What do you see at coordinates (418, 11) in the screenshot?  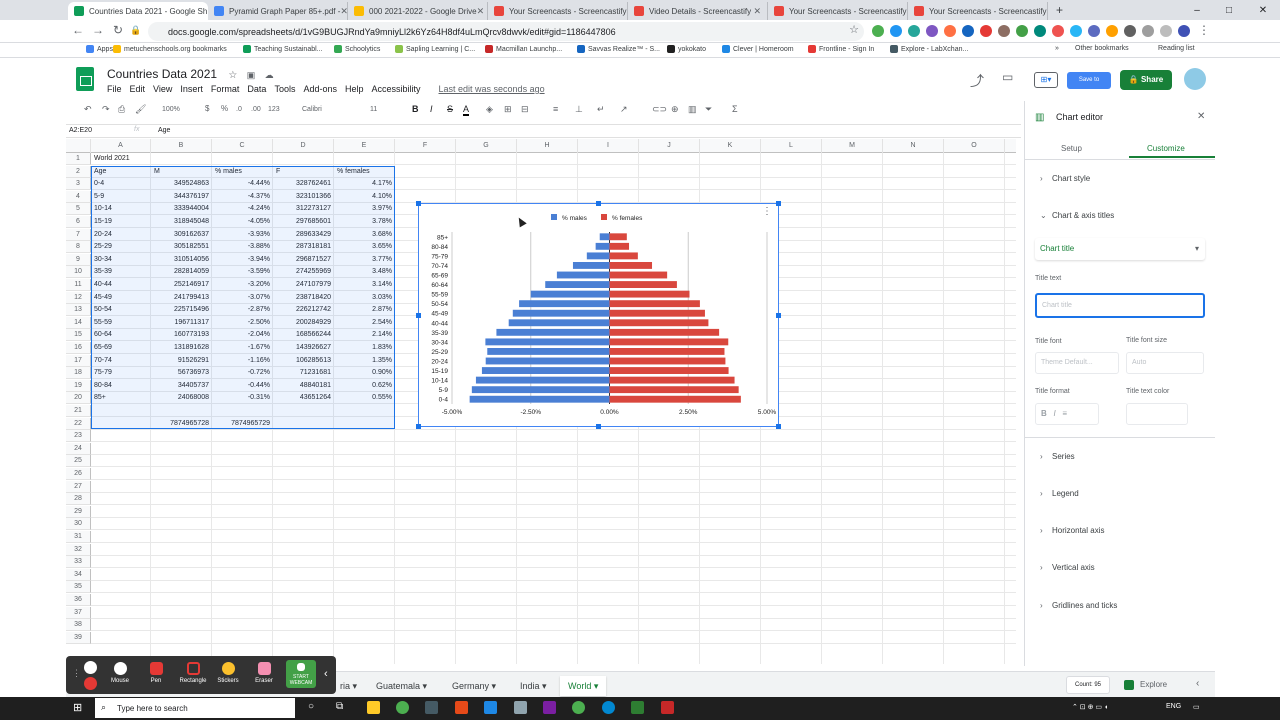 I see `browser-tab: 000 2021-2022 - Google Drive ✕` at bounding box center [418, 11].